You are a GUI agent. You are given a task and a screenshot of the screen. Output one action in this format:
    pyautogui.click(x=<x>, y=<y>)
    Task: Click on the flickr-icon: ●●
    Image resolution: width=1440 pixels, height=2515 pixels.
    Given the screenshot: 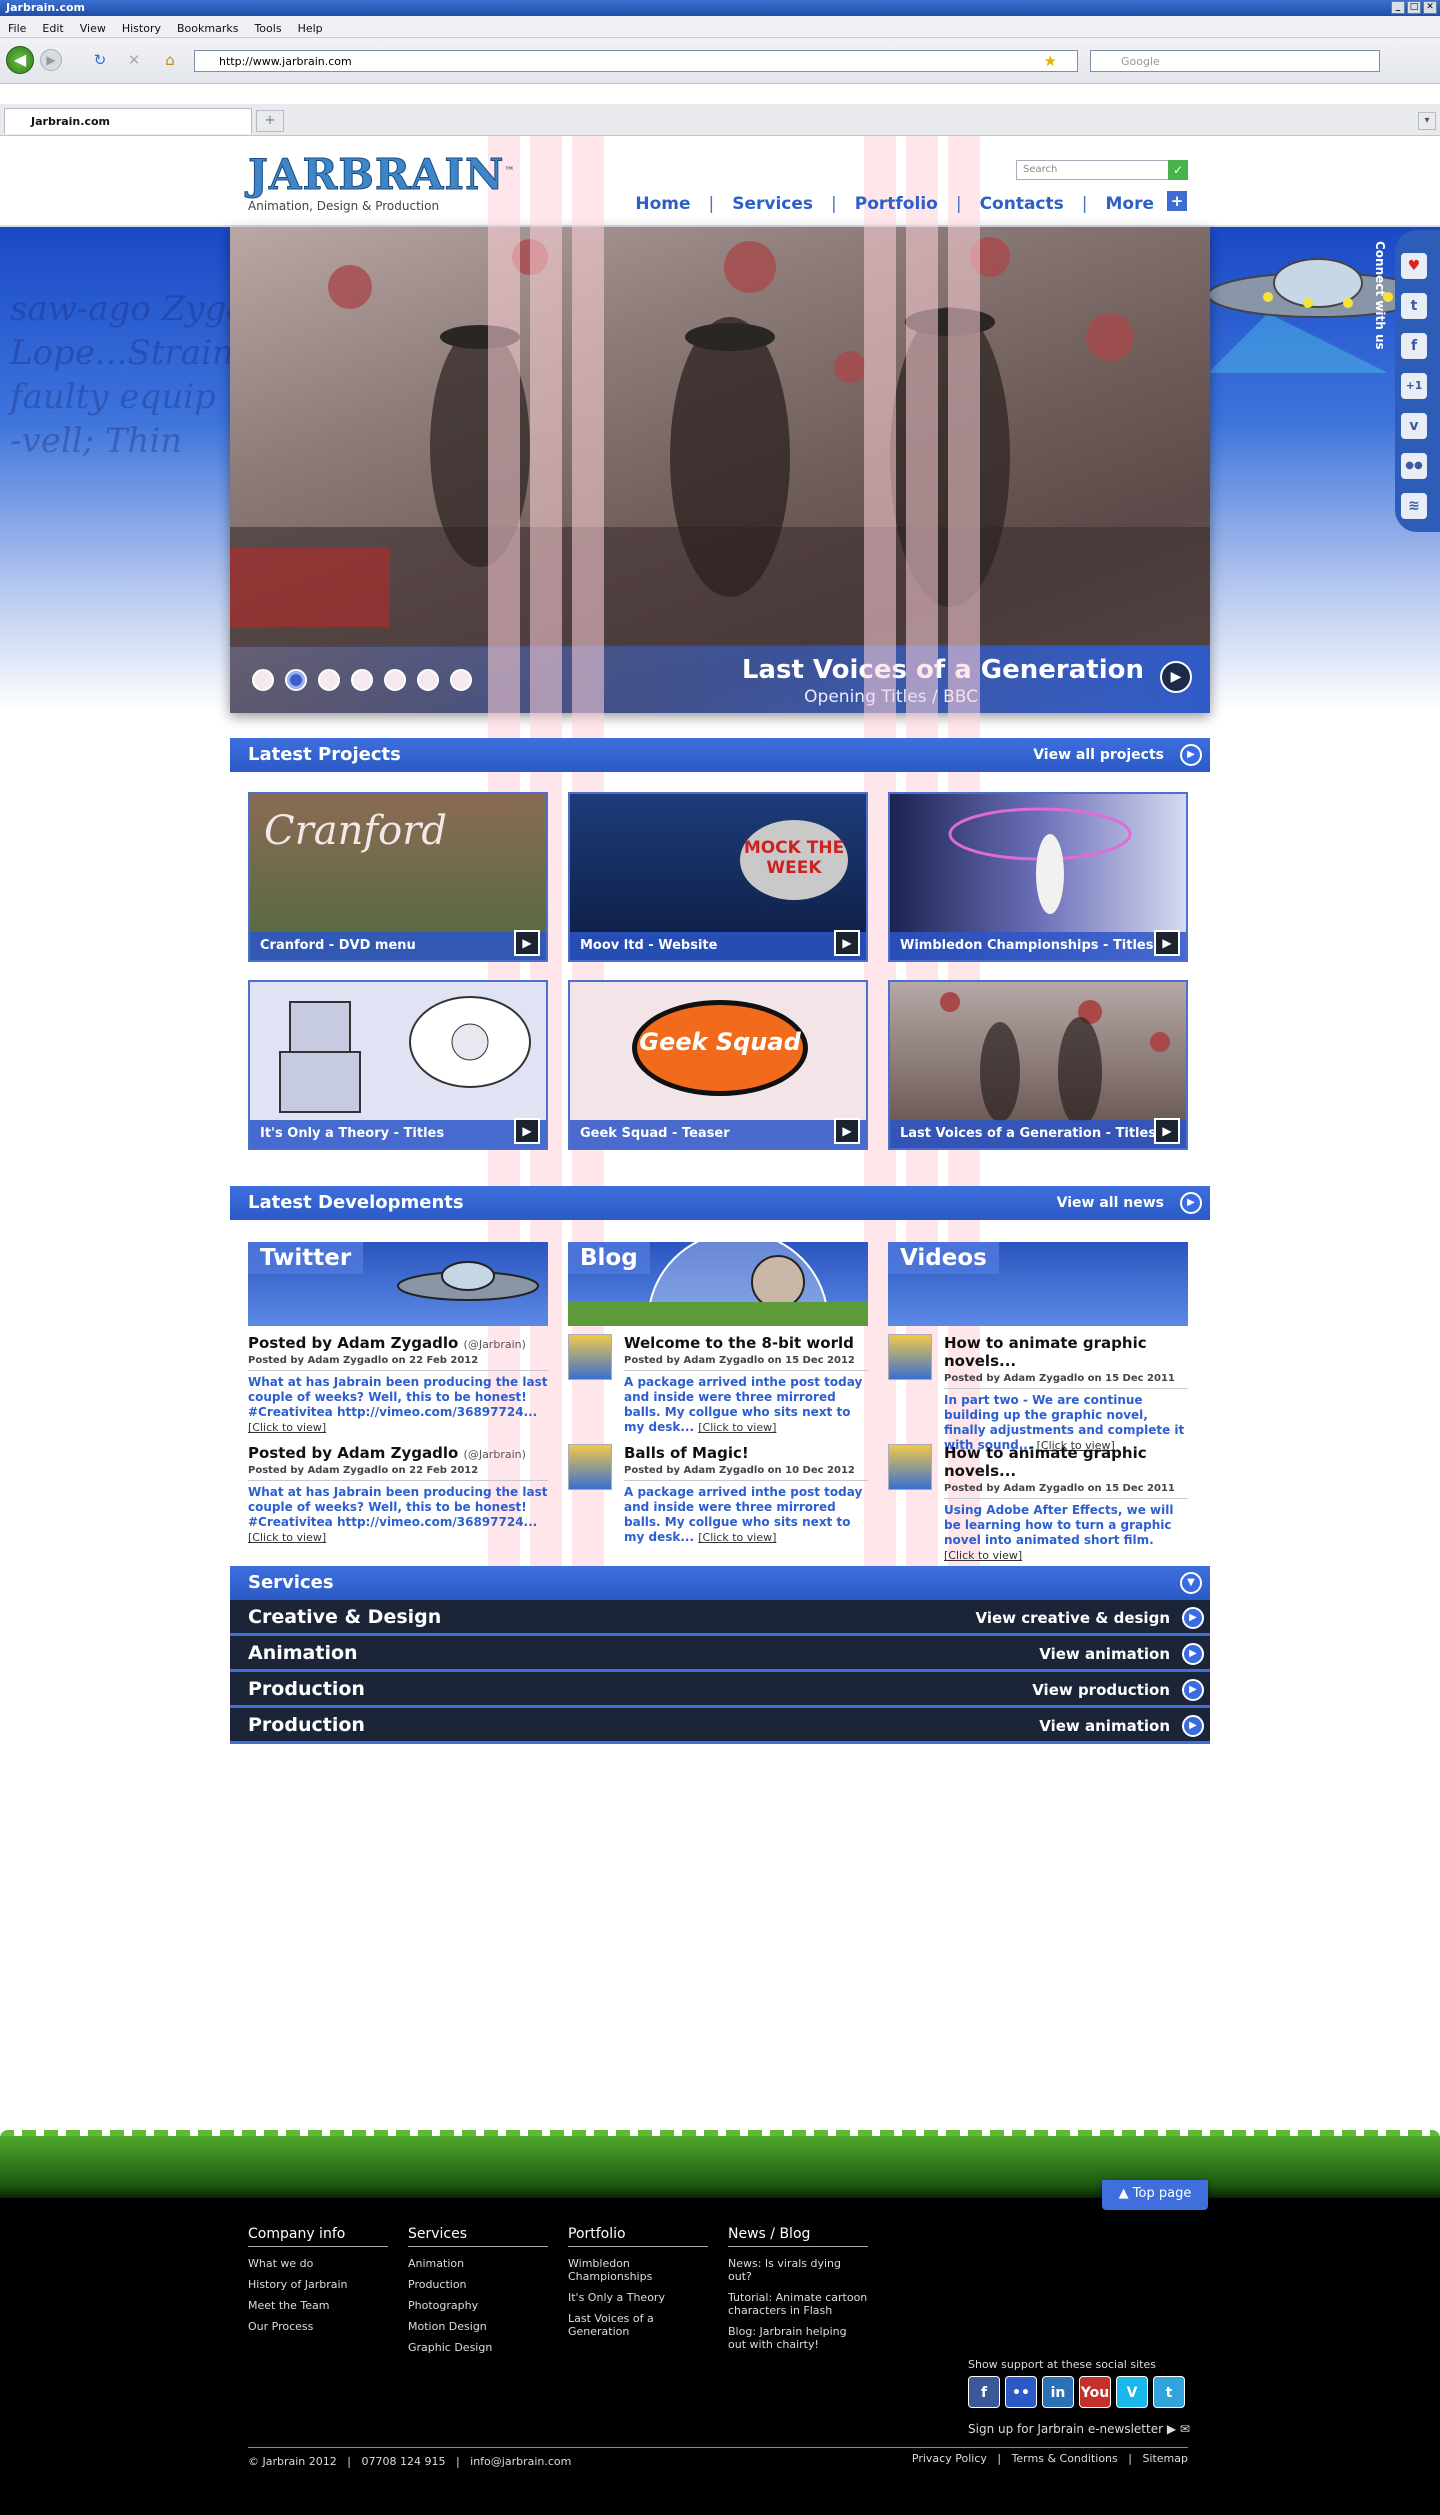 What is the action you would take?
    pyautogui.click(x=1414, y=466)
    